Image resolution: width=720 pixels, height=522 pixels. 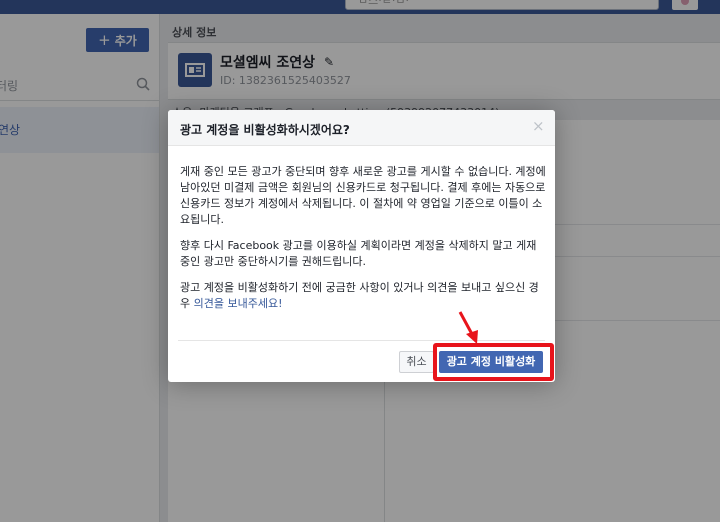 What do you see at coordinates (493, 362) in the screenshot?
I see `highlight-box` at bounding box center [493, 362].